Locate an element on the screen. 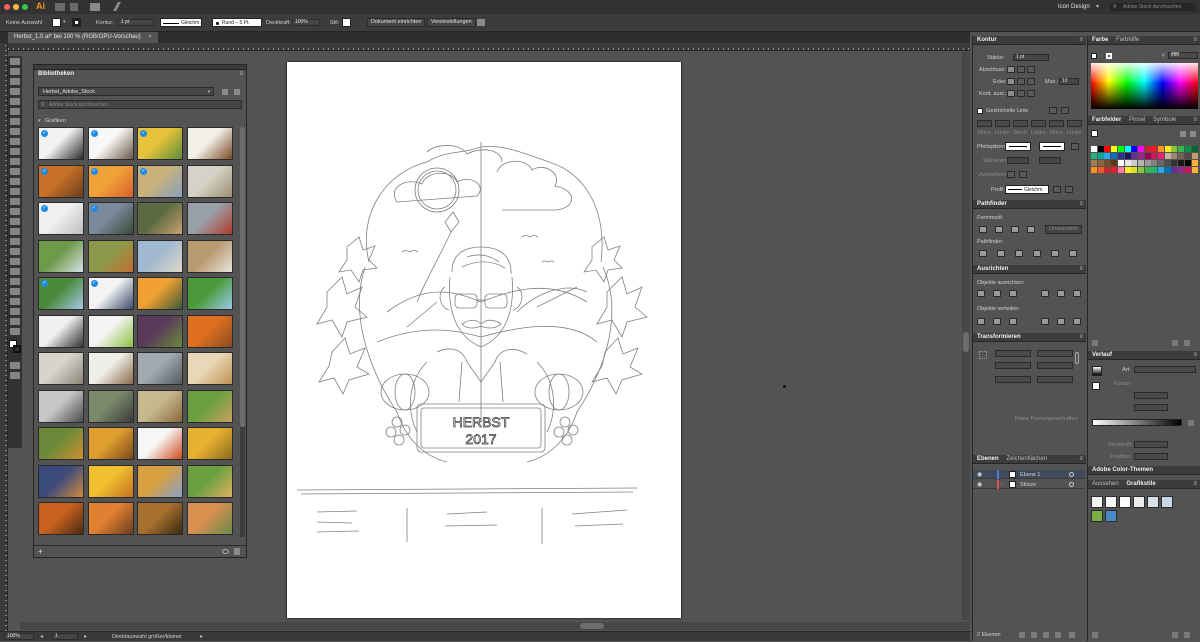 This screenshot has width=1200, height=642. type-tool-icon is located at coordinates (15, 121).